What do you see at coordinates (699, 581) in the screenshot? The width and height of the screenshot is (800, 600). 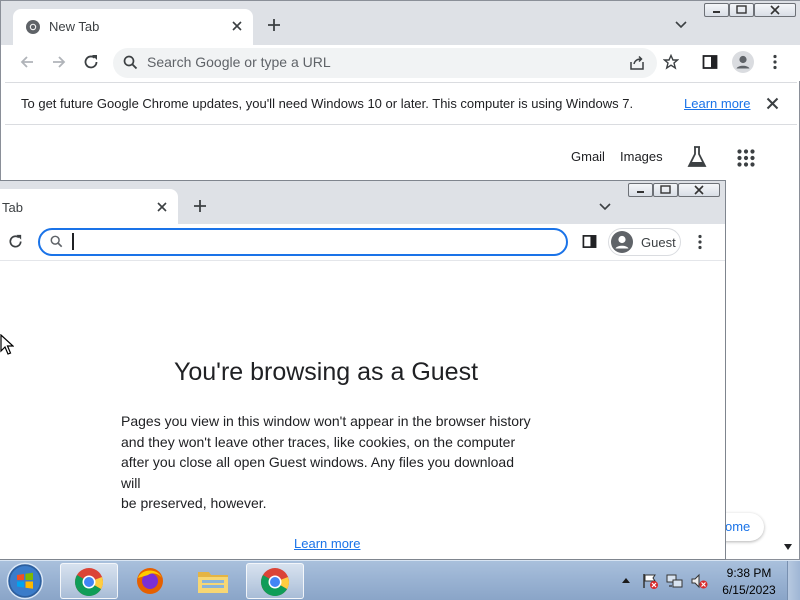 I see `volume-muted-icon` at bounding box center [699, 581].